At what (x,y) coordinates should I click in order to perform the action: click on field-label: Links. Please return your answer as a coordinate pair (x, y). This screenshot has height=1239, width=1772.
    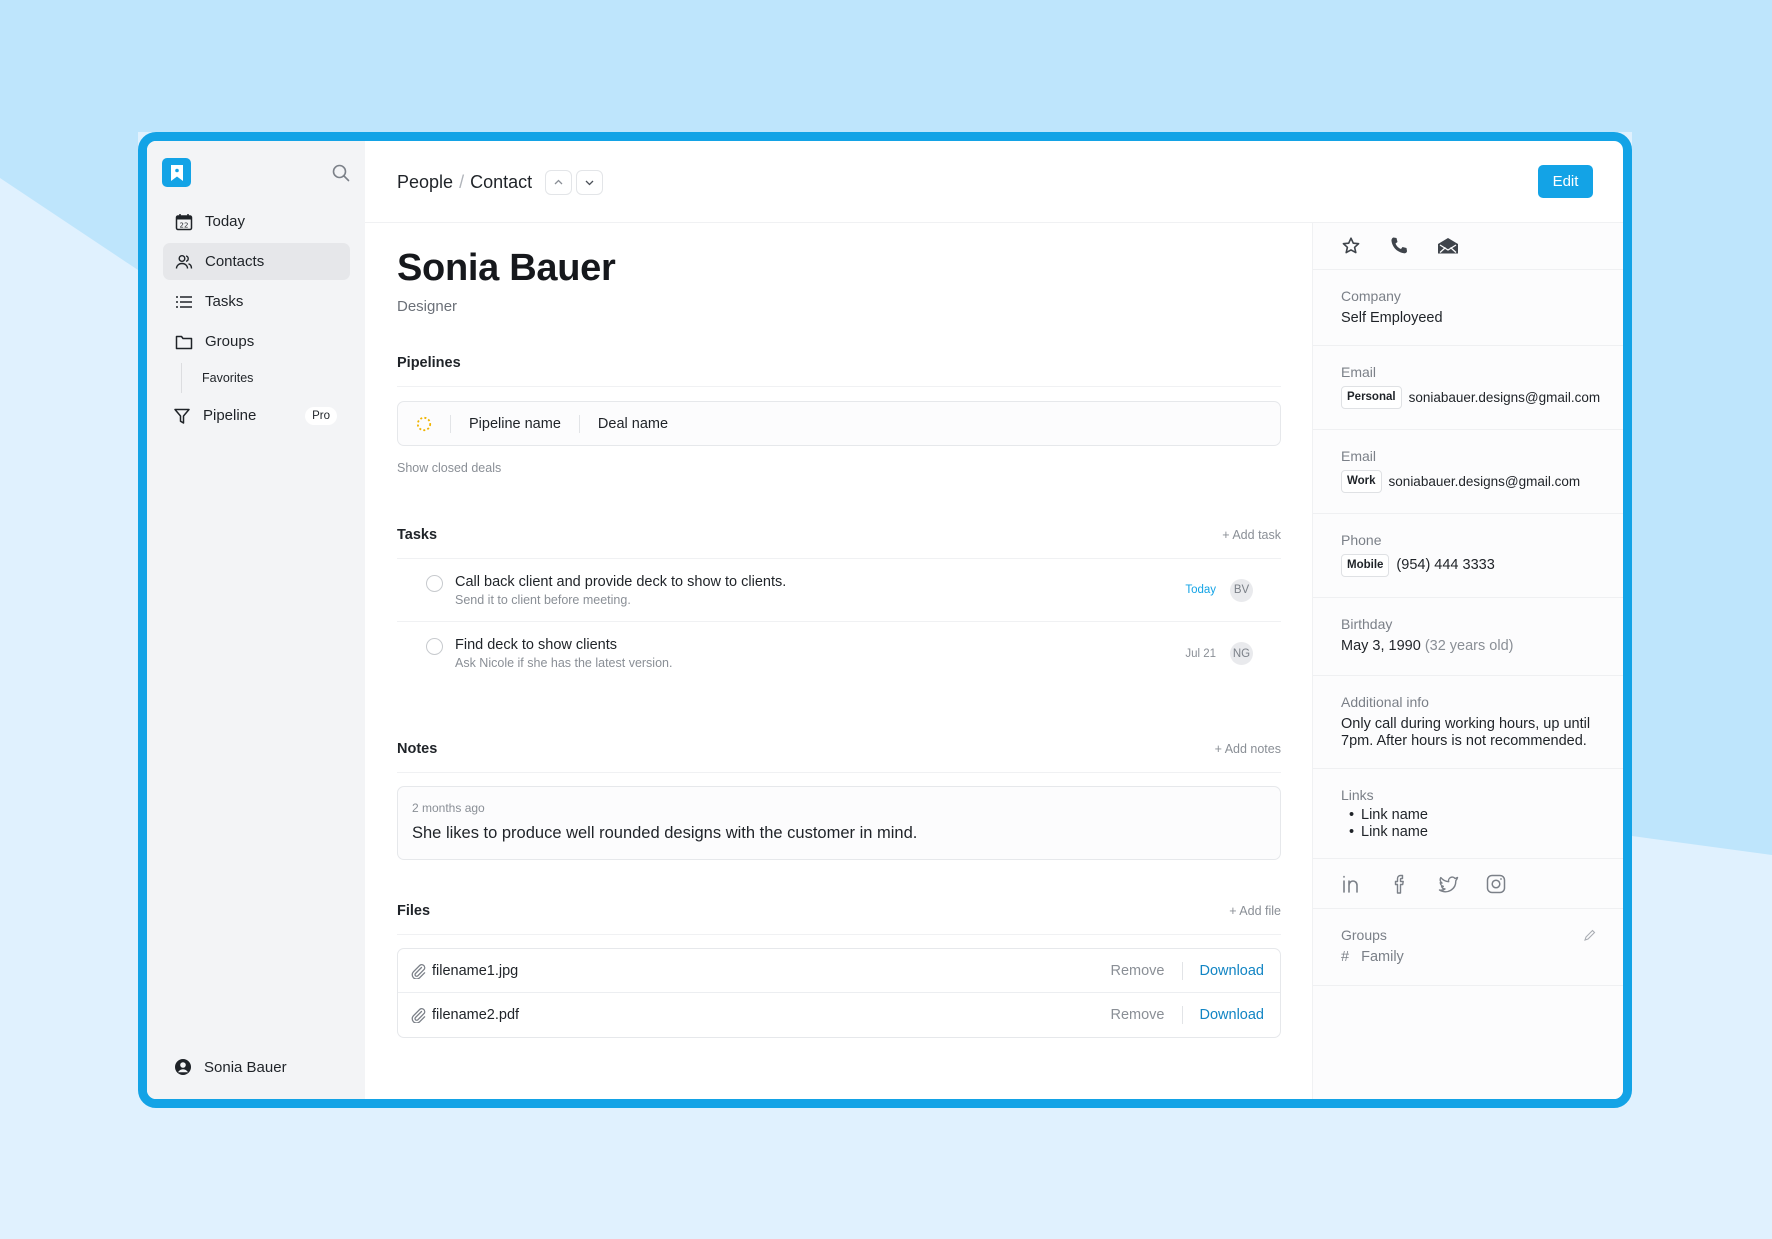
    Looking at the image, I should click on (1357, 795).